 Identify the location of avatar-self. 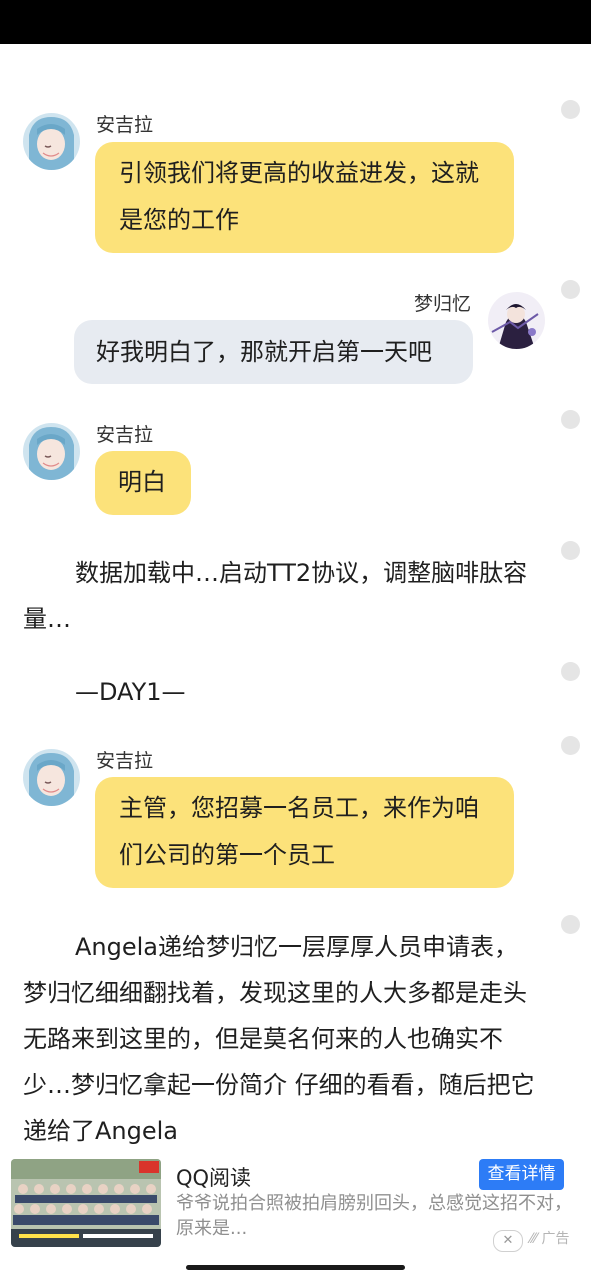
(516, 320).